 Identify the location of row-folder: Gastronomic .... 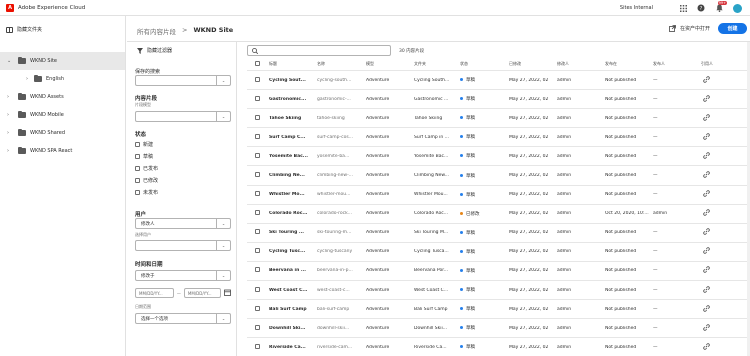
(436, 99).